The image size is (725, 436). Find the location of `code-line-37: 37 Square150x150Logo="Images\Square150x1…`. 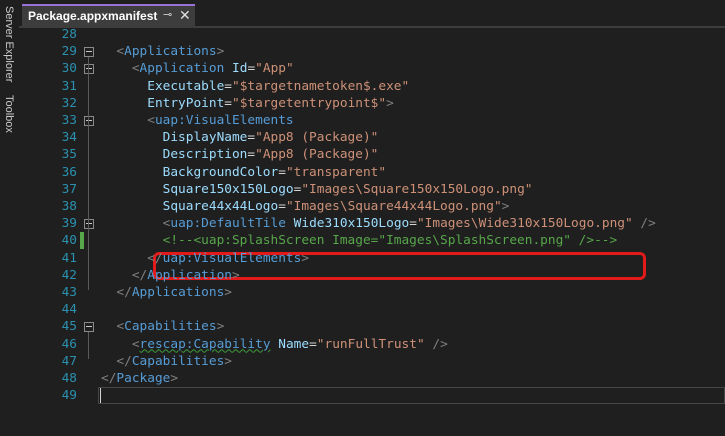

code-line-37: 37 Square150x150Logo="Images\Square150x1… is located at coordinates (372, 189).